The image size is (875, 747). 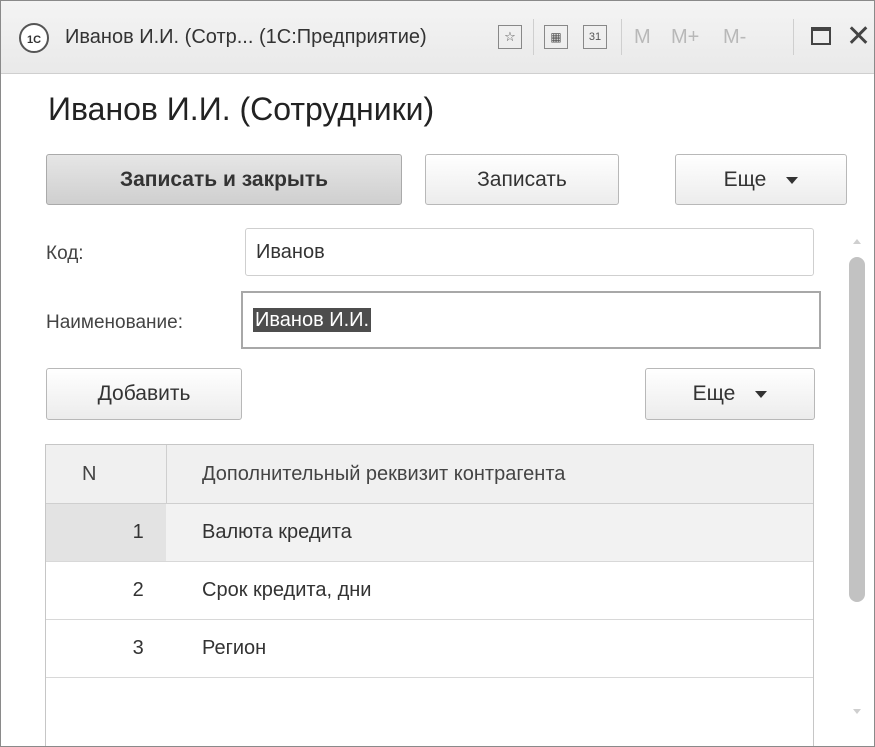 What do you see at coordinates (89, 474) in the screenshot?
I see `column-header-n: N` at bounding box center [89, 474].